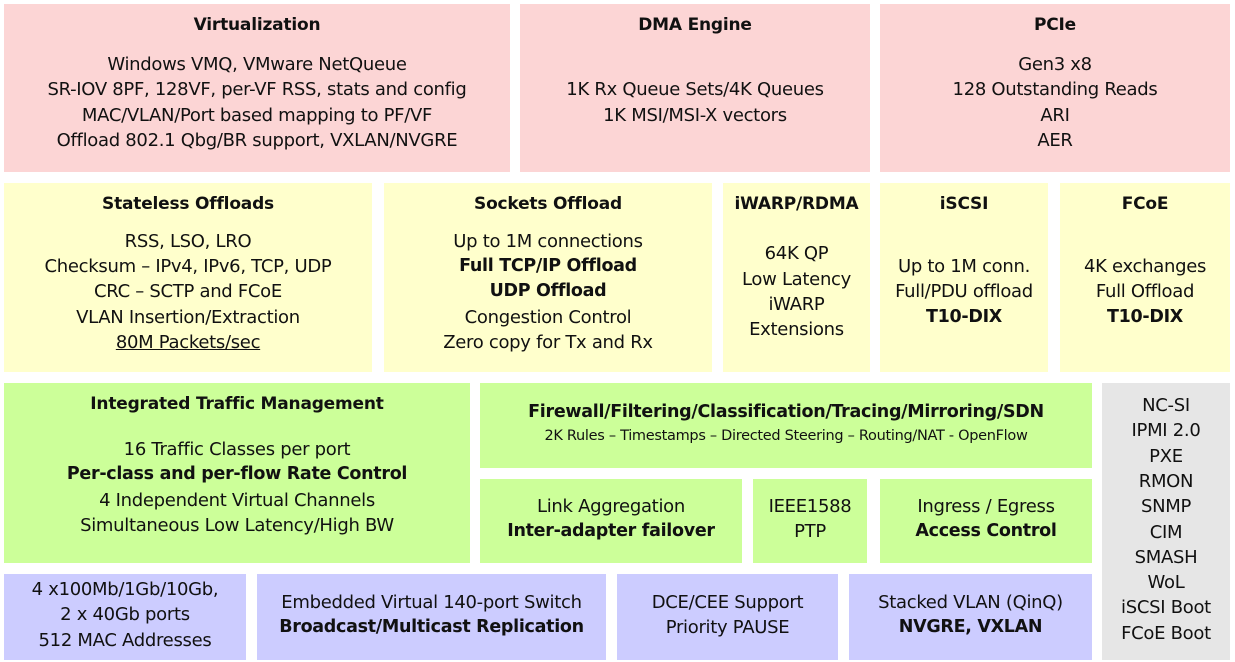 The image size is (1235, 662). I want to click on feature-line: RMON, so click(1166, 481).